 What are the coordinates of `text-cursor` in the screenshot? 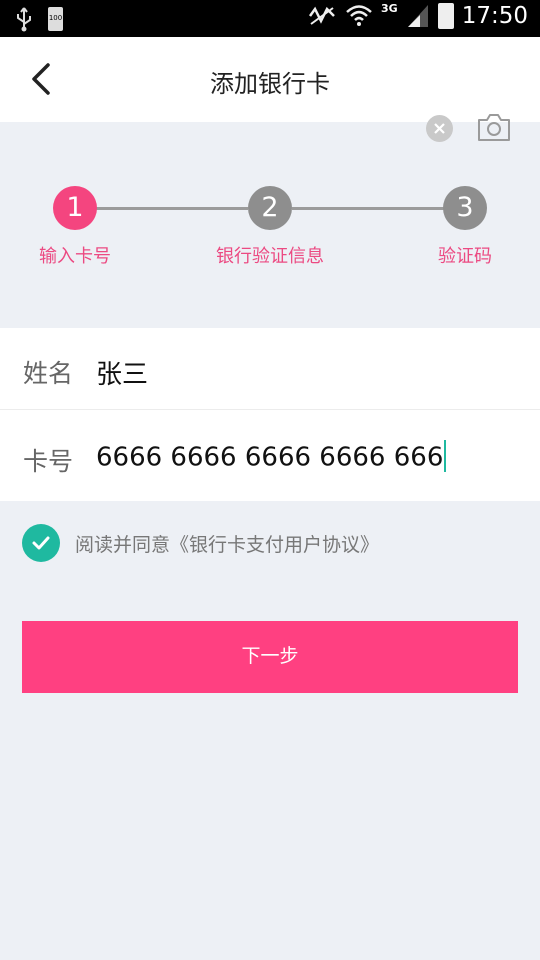 It's located at (445, 456).